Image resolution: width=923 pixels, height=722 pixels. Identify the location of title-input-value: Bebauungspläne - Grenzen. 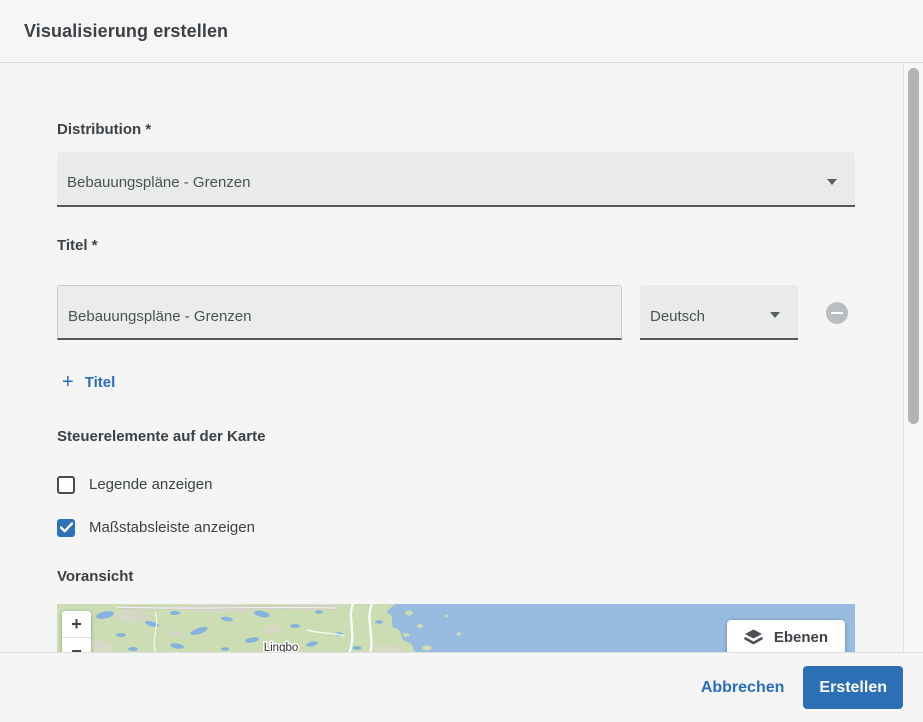
(160, 316).